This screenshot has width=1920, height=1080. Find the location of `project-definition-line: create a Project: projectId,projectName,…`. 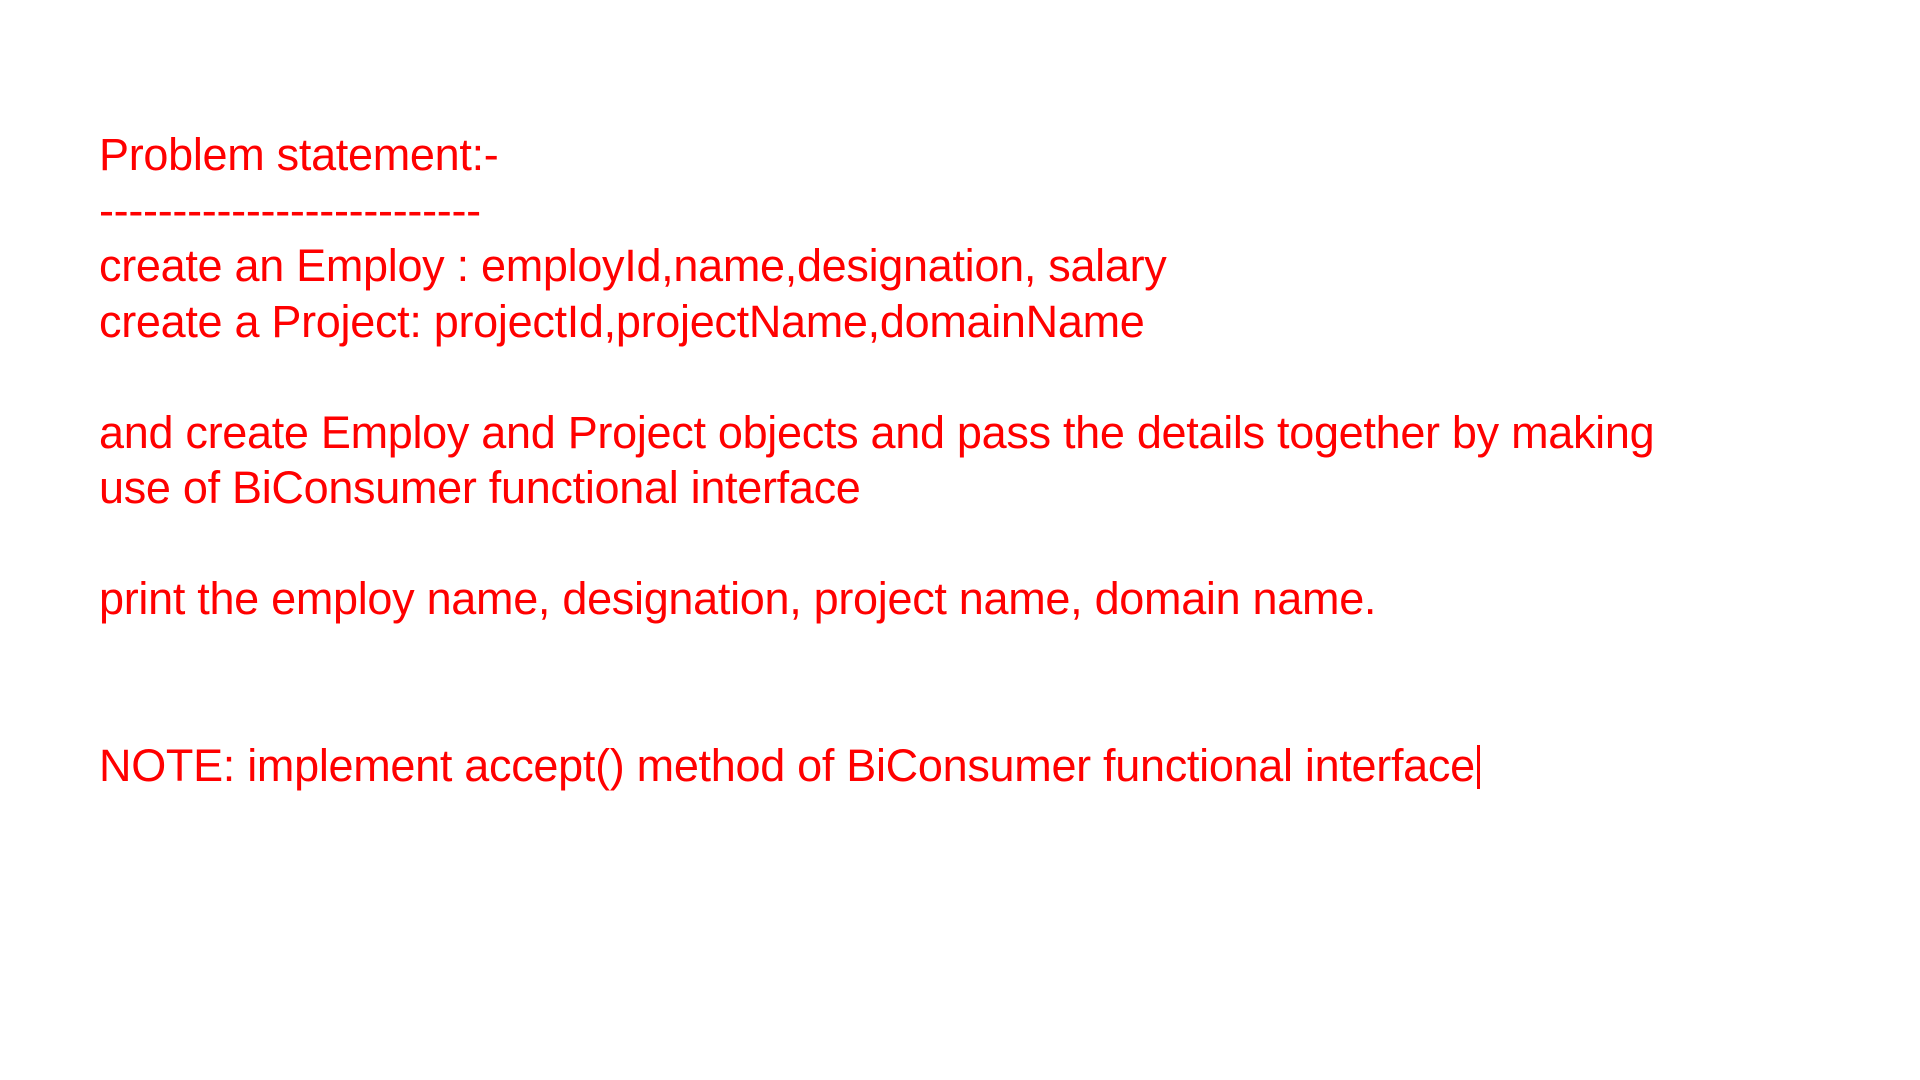

project-definition-line: create a Project: projectId,projectName,… is located at coordinates (622, 321).